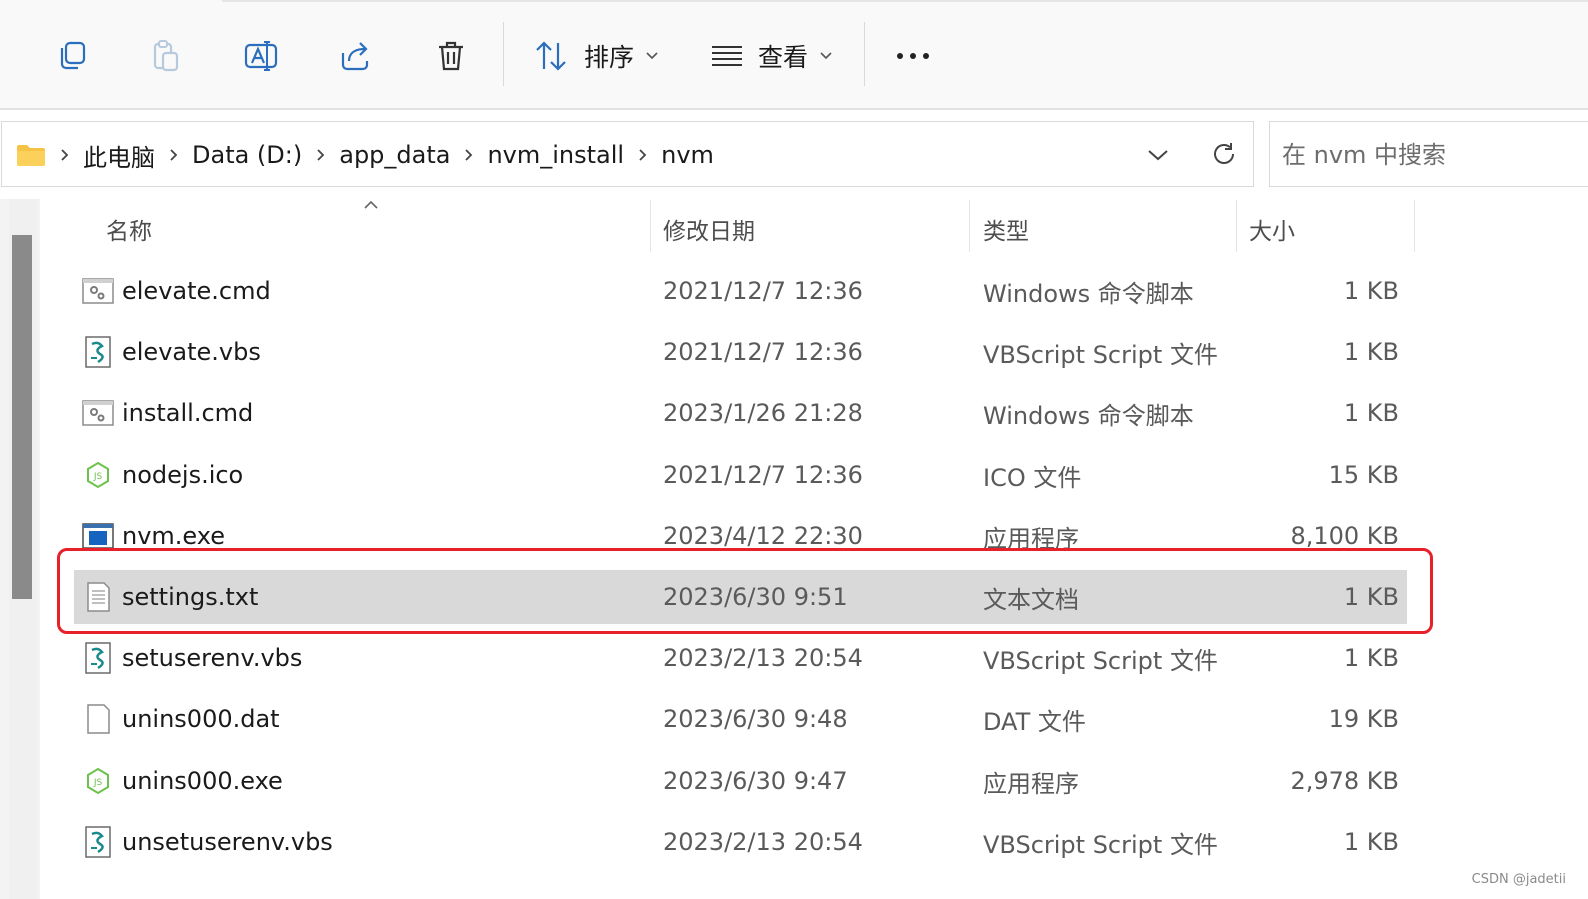 Image resolution: width=1588 pixels, height=899 pixels. Describe the element at coordinates (763, 413) in the screenshot. I see `file-date: 2023/1/26 21:28` at that location.